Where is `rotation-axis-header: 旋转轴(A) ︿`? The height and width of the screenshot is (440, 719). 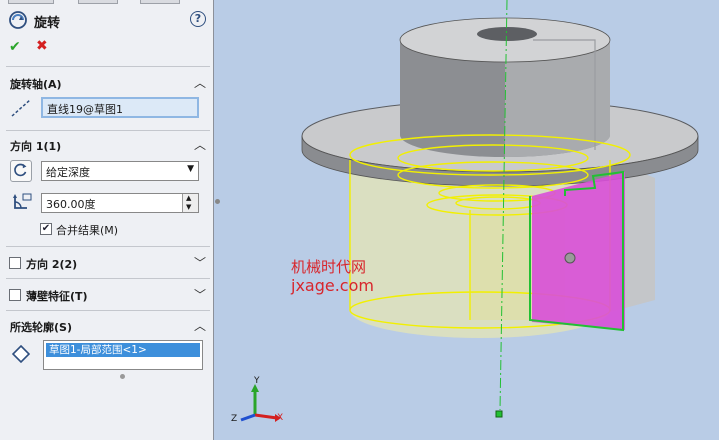
rotation-axis-header: 旋转轴(A) ︿ is located at coordinates (108, 83).